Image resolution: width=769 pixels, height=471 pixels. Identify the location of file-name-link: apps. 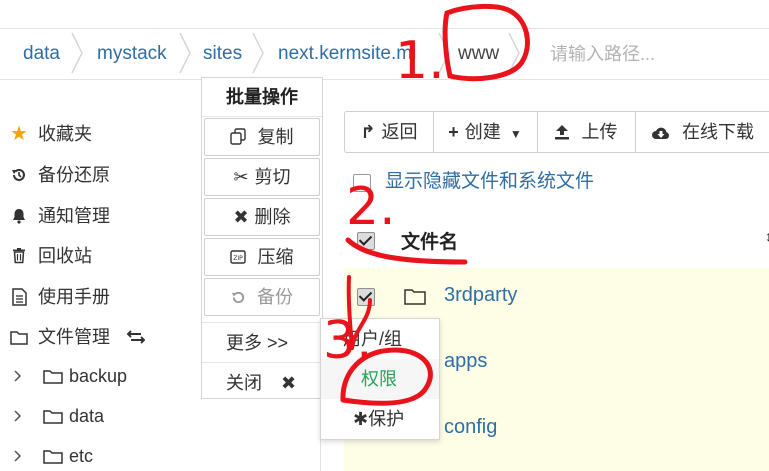
(465, 361).